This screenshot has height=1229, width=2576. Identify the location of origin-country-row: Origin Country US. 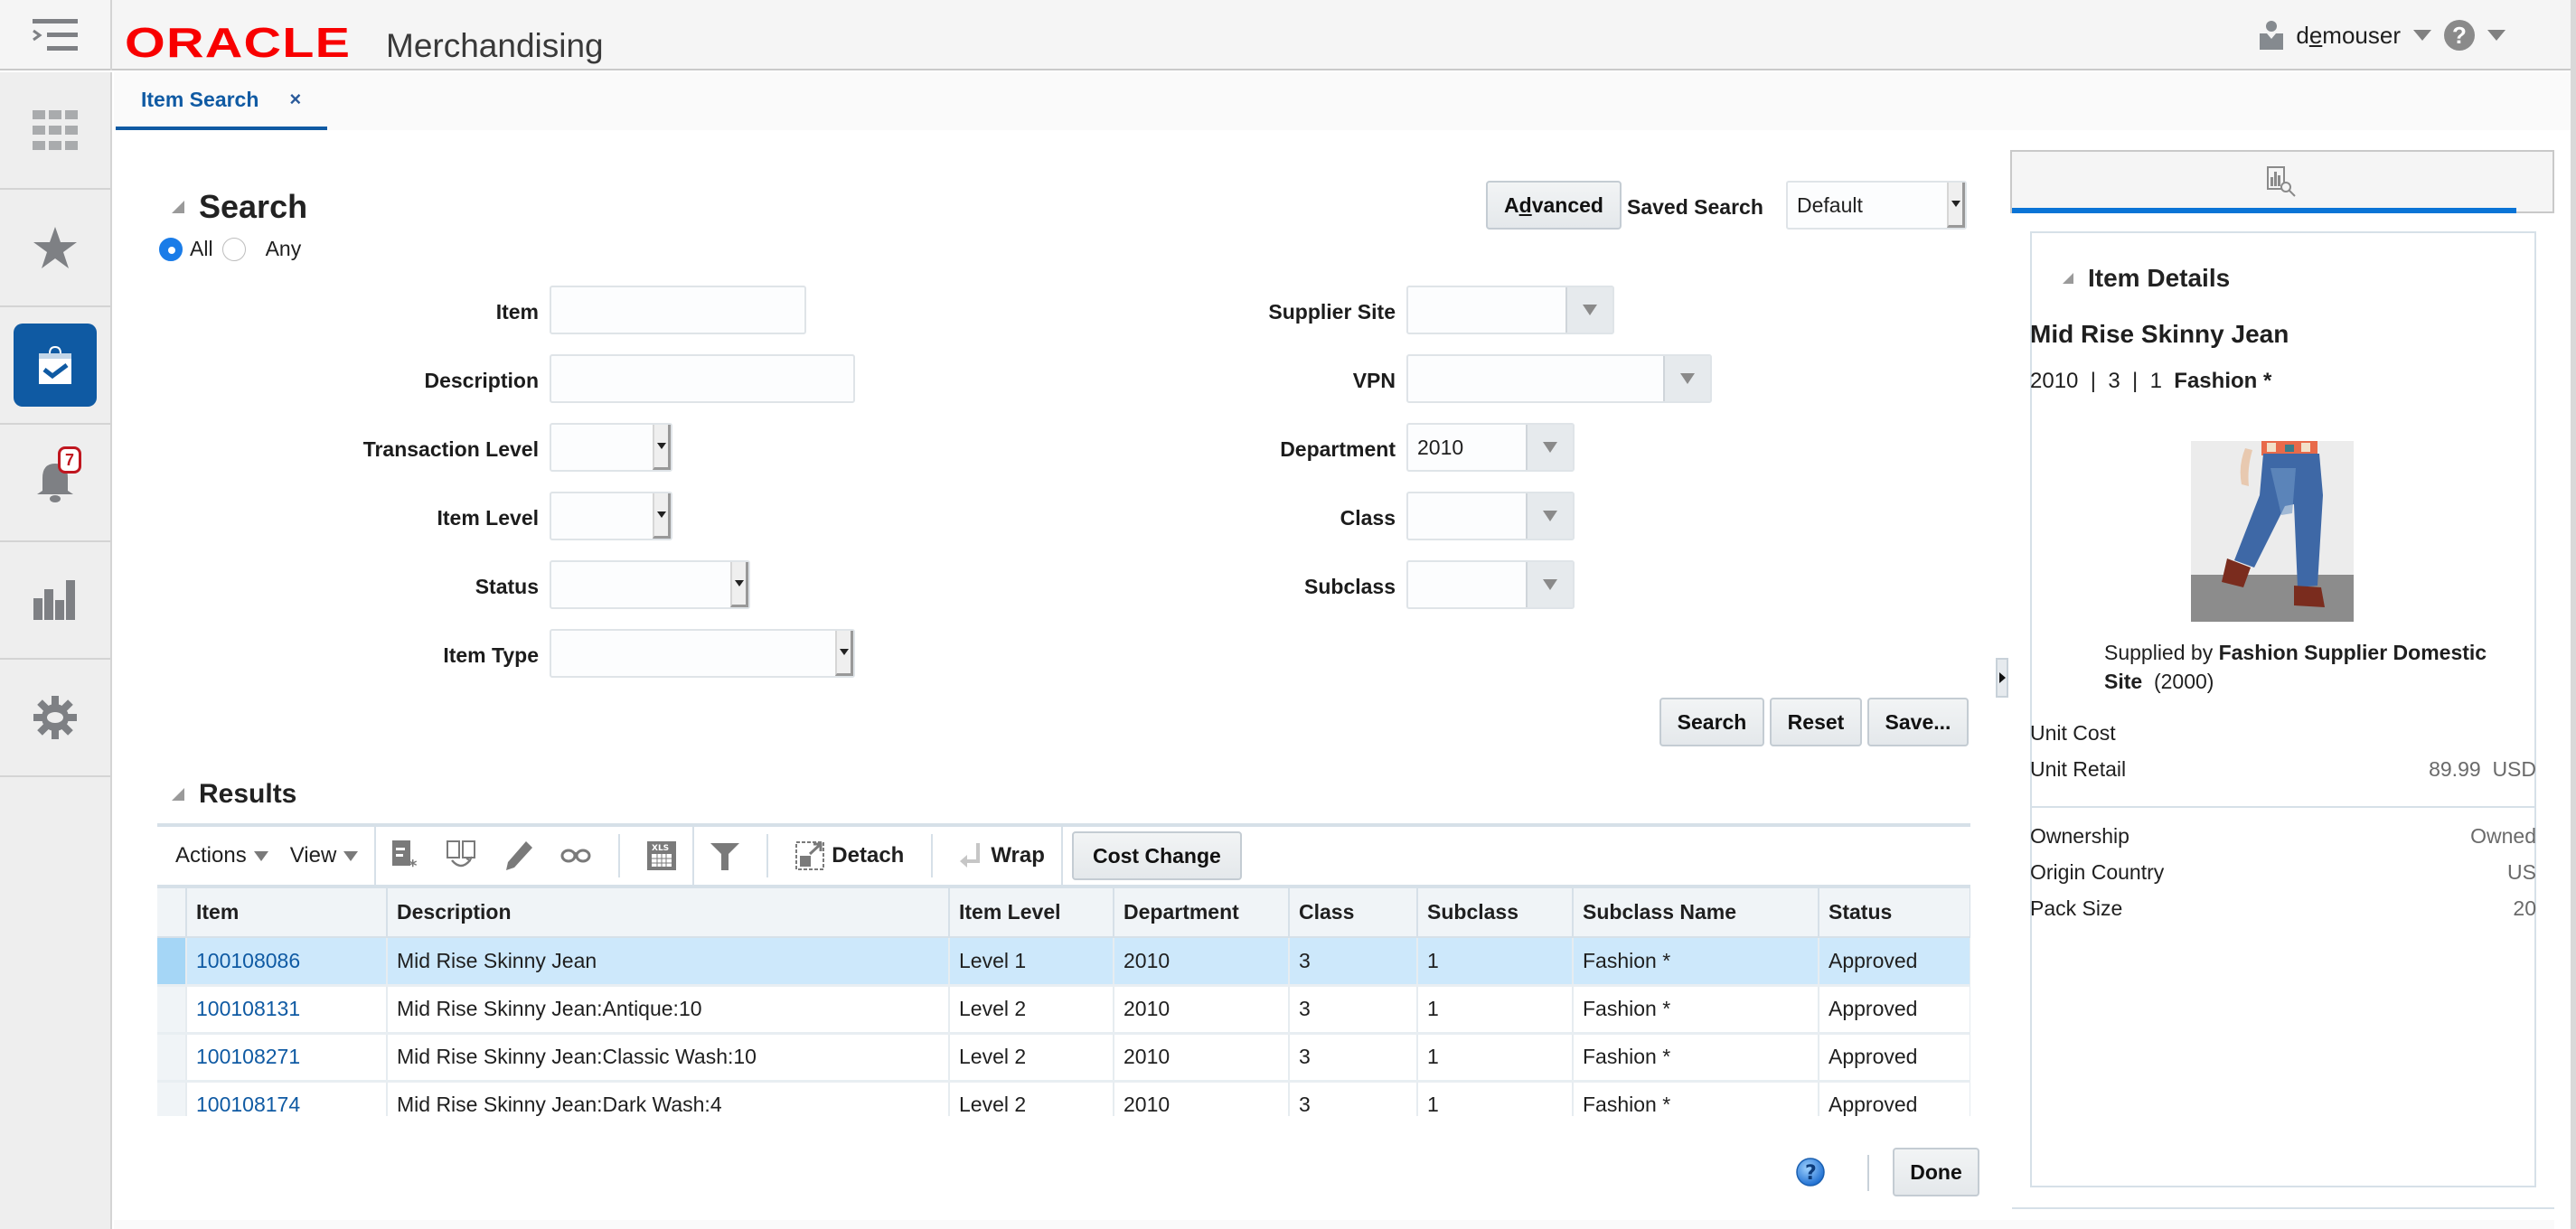
(2283, 873).